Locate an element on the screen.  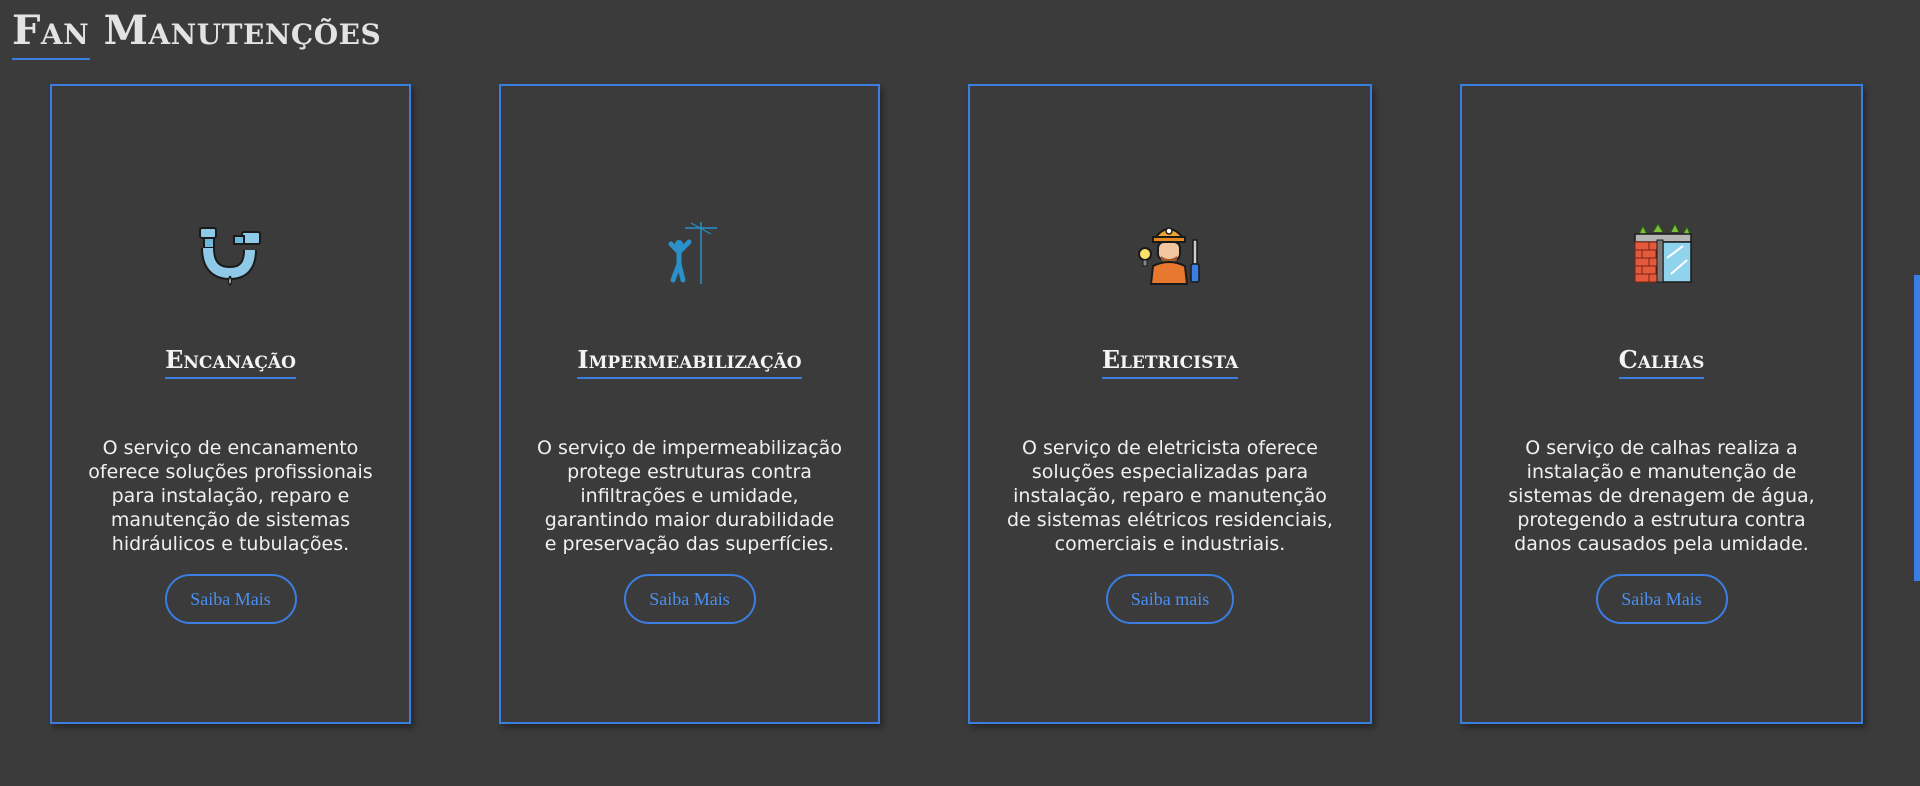
site-header: Fan Manutenções is located at coordinates (196, 33).